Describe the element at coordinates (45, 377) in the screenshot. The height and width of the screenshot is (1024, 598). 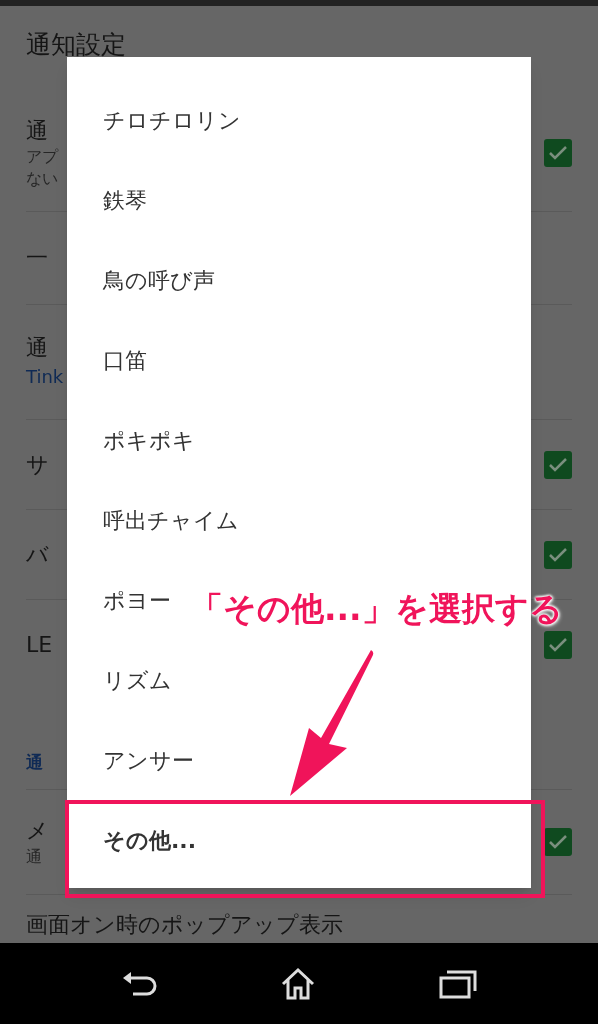
I see `setting-value: Tink` at that location.